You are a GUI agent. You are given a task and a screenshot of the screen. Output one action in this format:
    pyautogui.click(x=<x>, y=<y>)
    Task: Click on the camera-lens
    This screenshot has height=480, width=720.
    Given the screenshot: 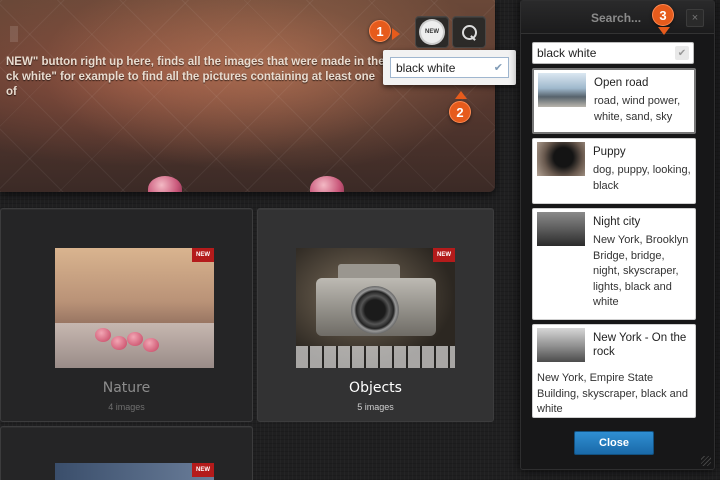 What is the action you would take?
    pyautogui.click(x=375, y=310)
    